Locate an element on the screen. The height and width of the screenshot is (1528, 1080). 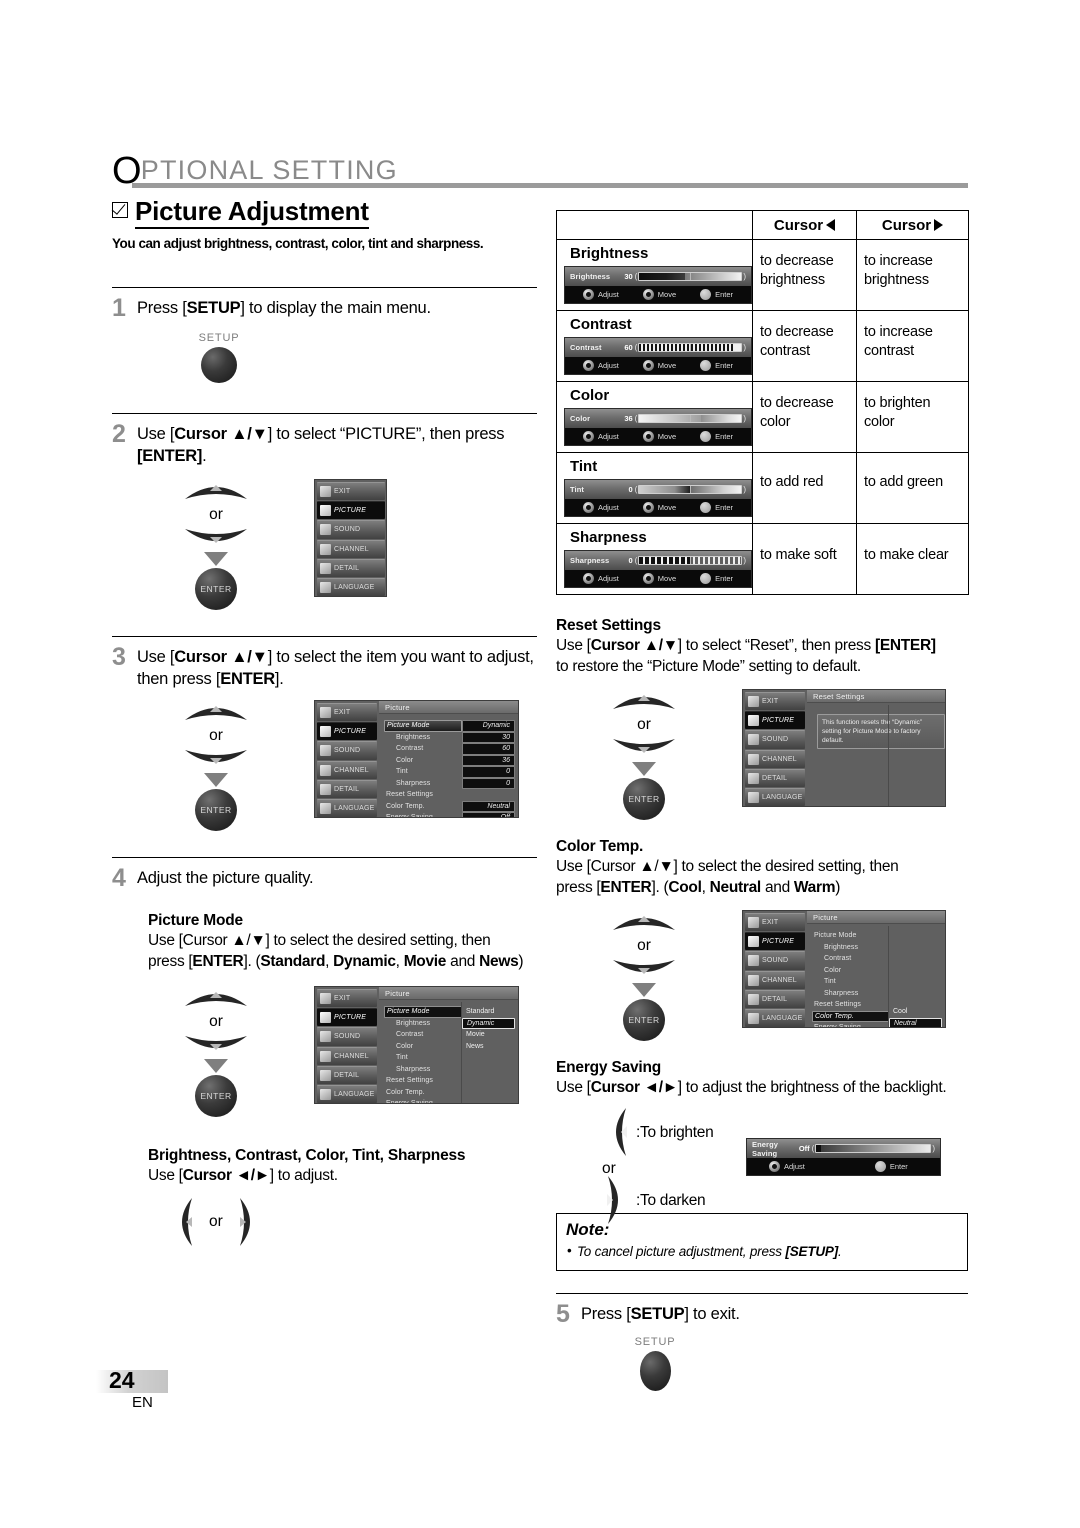
enter-button-3: ENTER is located at coordinates (216, 810).